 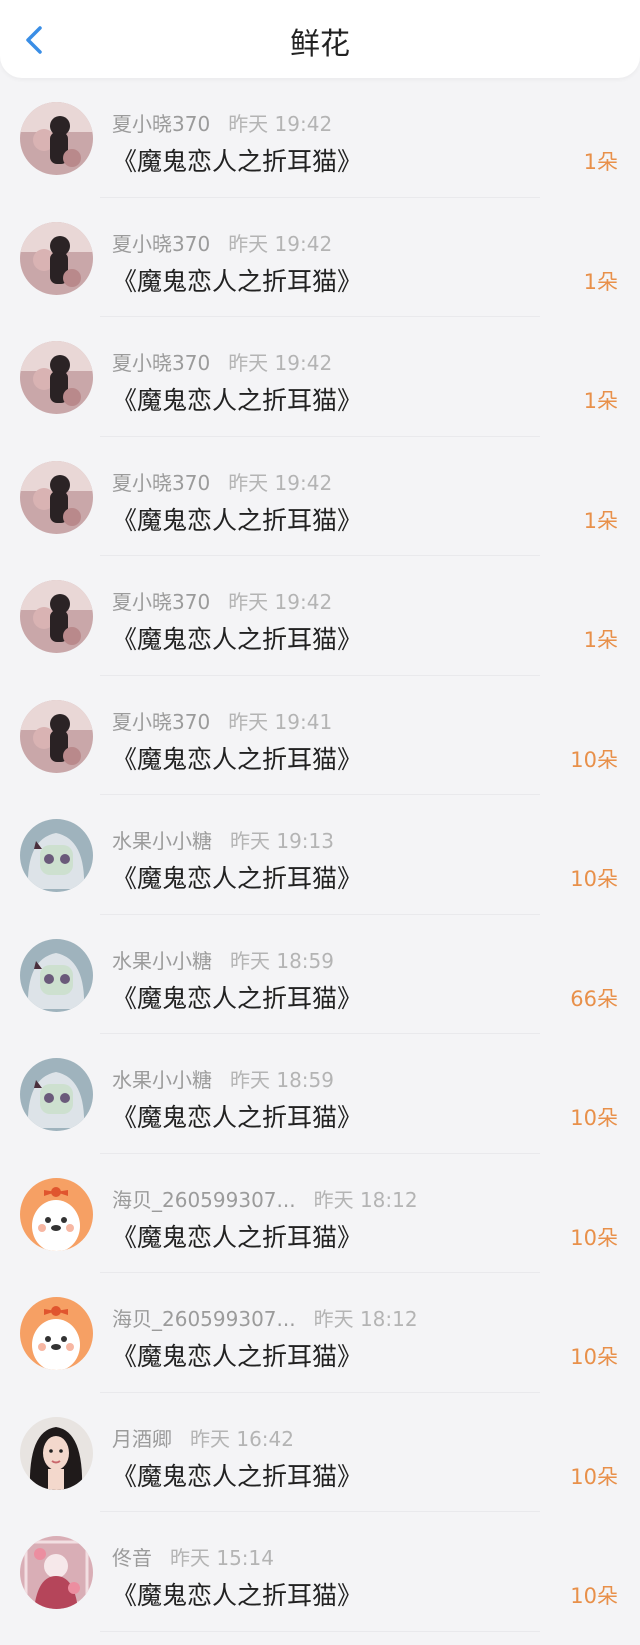 What do you see at coordinates (280, 721) in the screenshot?
I see `timestamp: 昨天 19:41` at bounding box center [280, 721].